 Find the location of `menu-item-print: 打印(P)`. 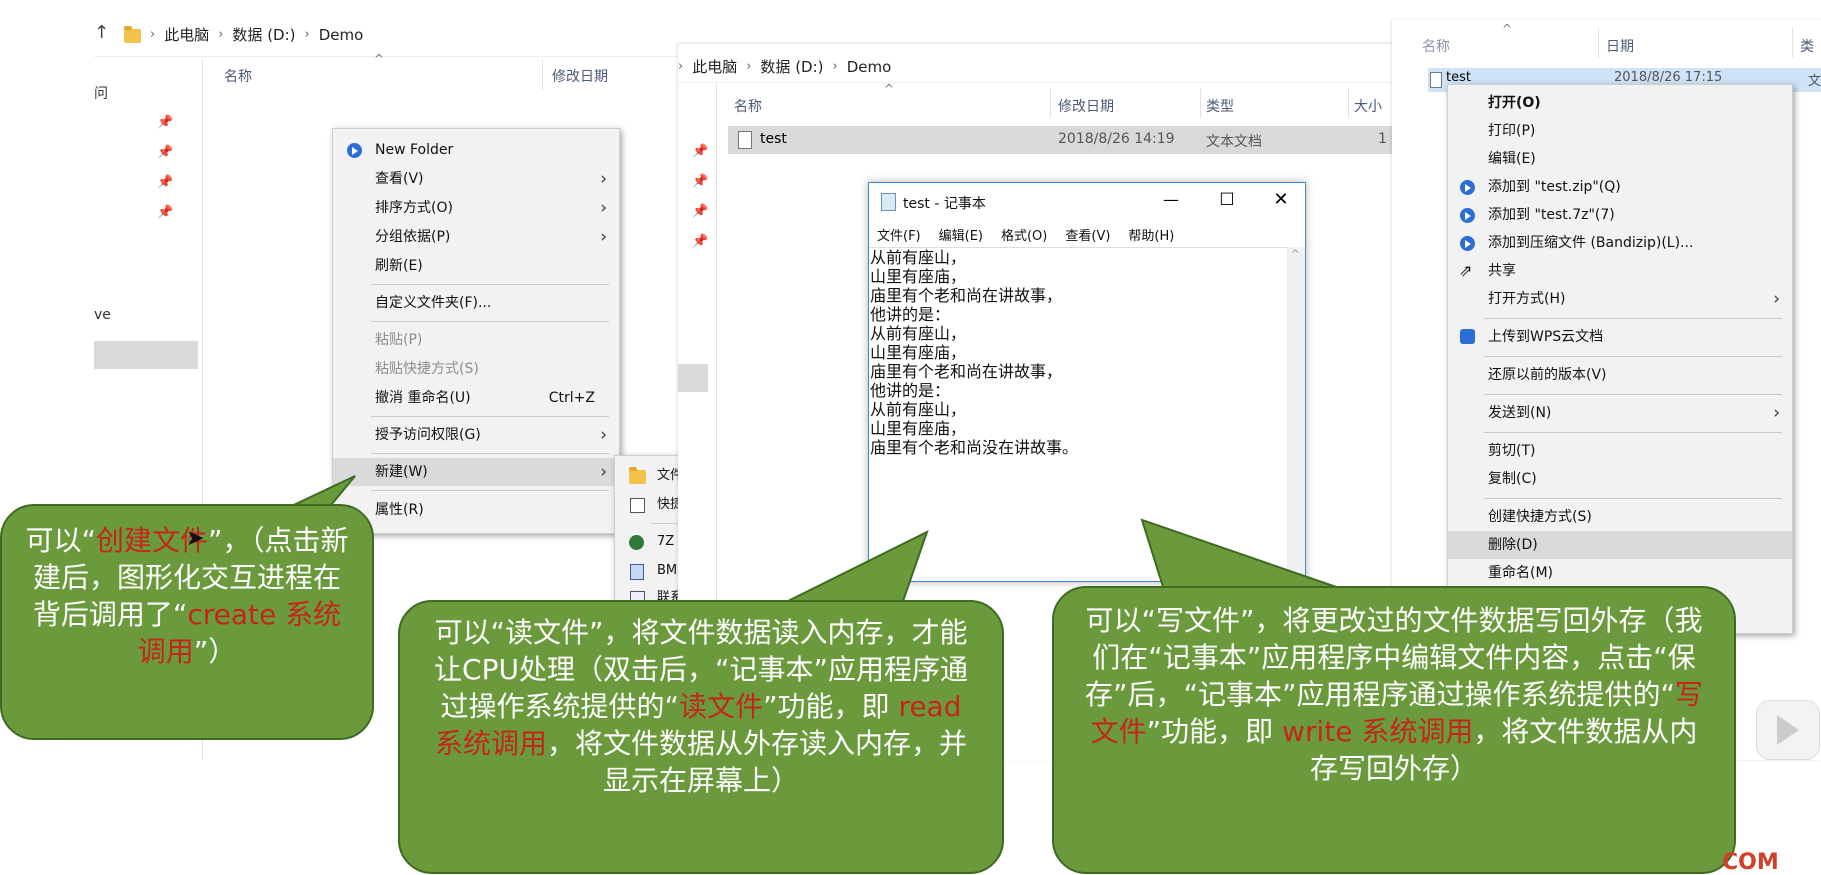

menu-item-print: 打印(P) is located at coordinates (1620, 131).